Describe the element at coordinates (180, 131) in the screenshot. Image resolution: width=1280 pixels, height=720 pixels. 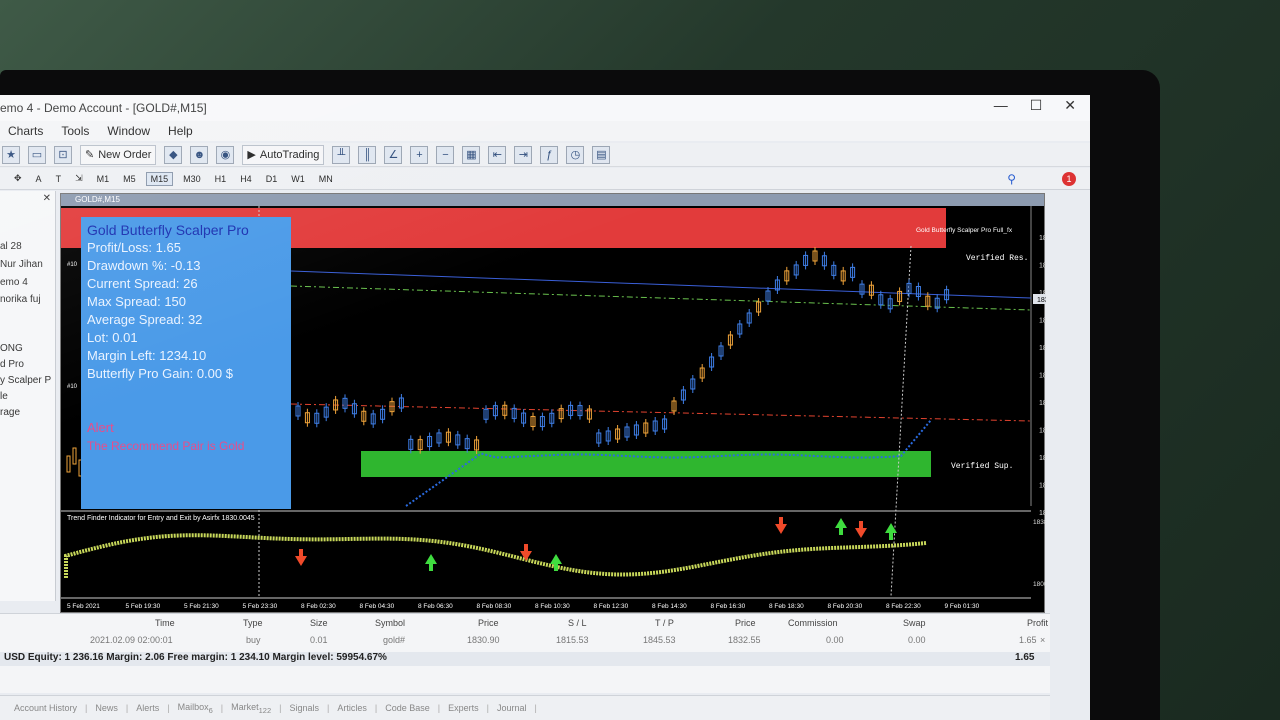
I see `menu-help: Help` at that location.